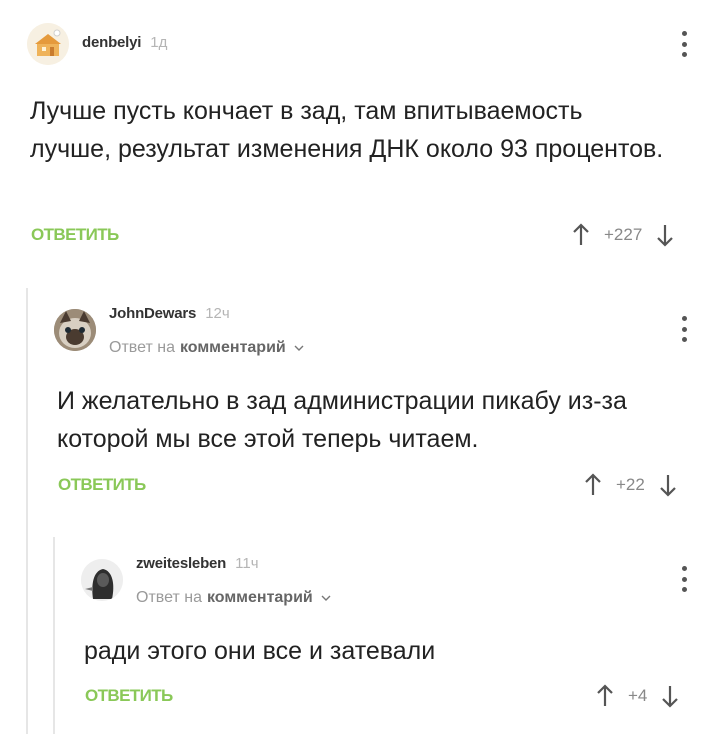 This screenshot has height=734, width=720. What do you see at coordinates (152, 313) in the screenshot?
I see `author-name: JohnDewars` at bounding box center [152, 313].